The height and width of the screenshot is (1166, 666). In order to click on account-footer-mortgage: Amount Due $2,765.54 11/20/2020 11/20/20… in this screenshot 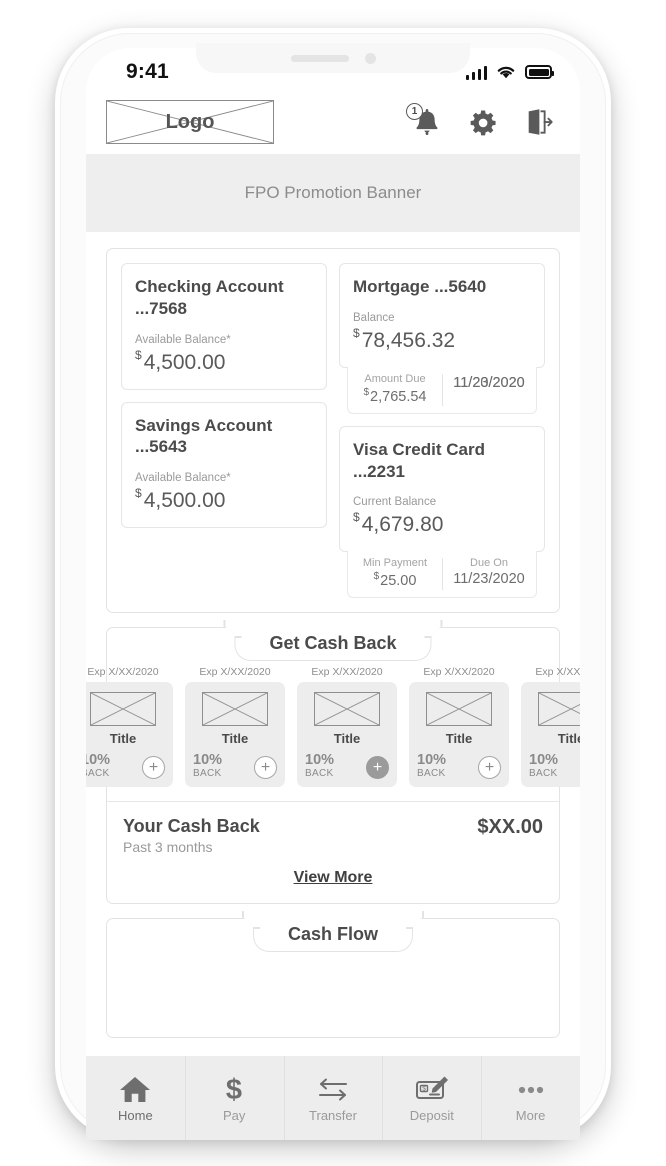, I will do `click(442, 390)`.